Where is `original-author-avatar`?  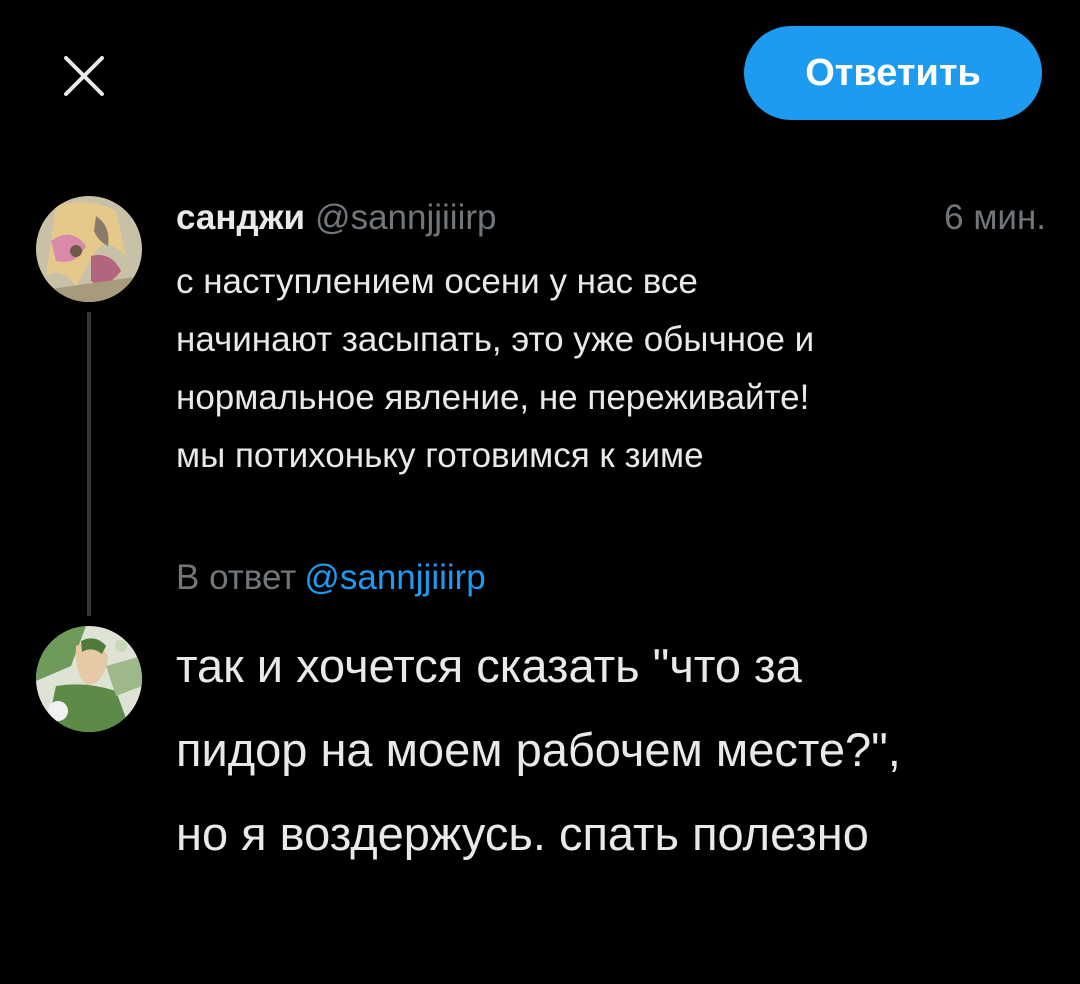 original-author-avatar is located at coordinates (89, 249).